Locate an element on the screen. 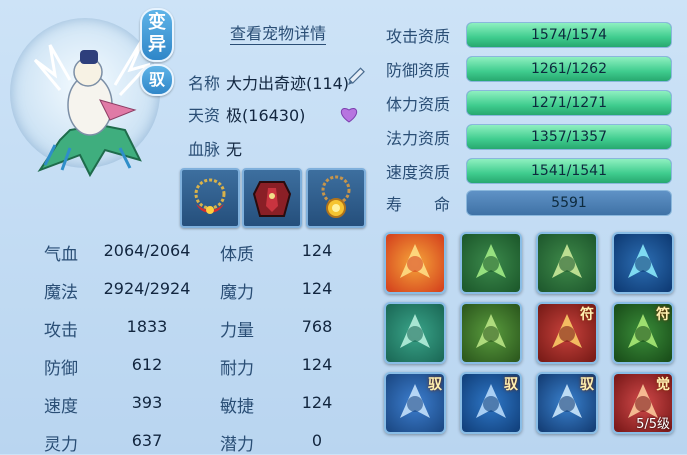 Image resolution: width=687 pixels, height=455 pixels. stat-value: 768 is located at coordinates (317, 326).